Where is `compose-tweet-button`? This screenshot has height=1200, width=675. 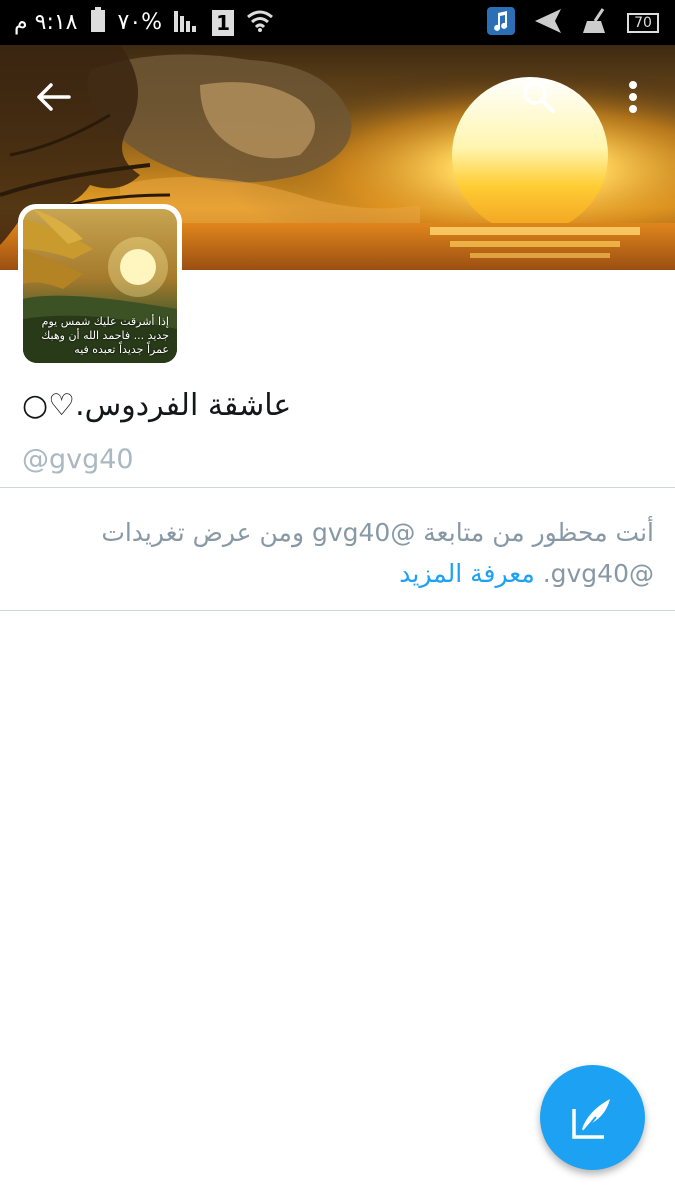
compose-tweet-button is located at coordinates (592, 1117).